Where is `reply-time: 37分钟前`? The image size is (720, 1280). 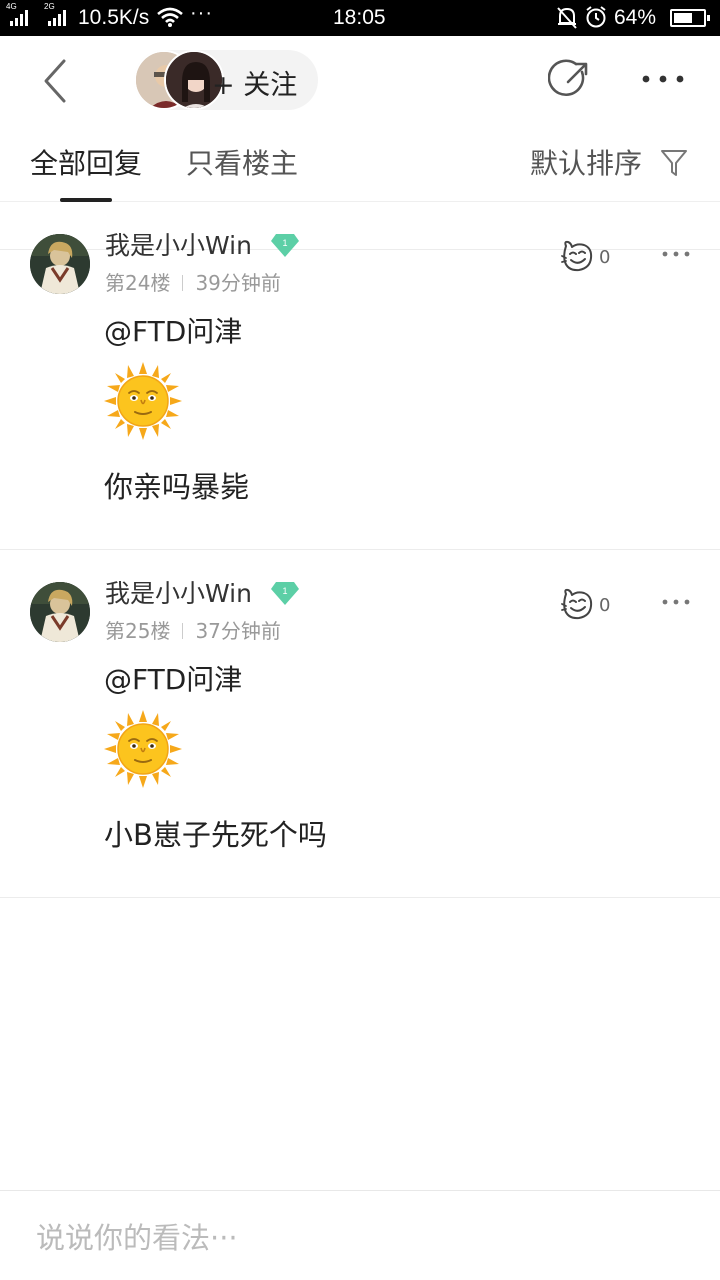 reply-time: 37分钟前 is located at coordinates (238, 631).